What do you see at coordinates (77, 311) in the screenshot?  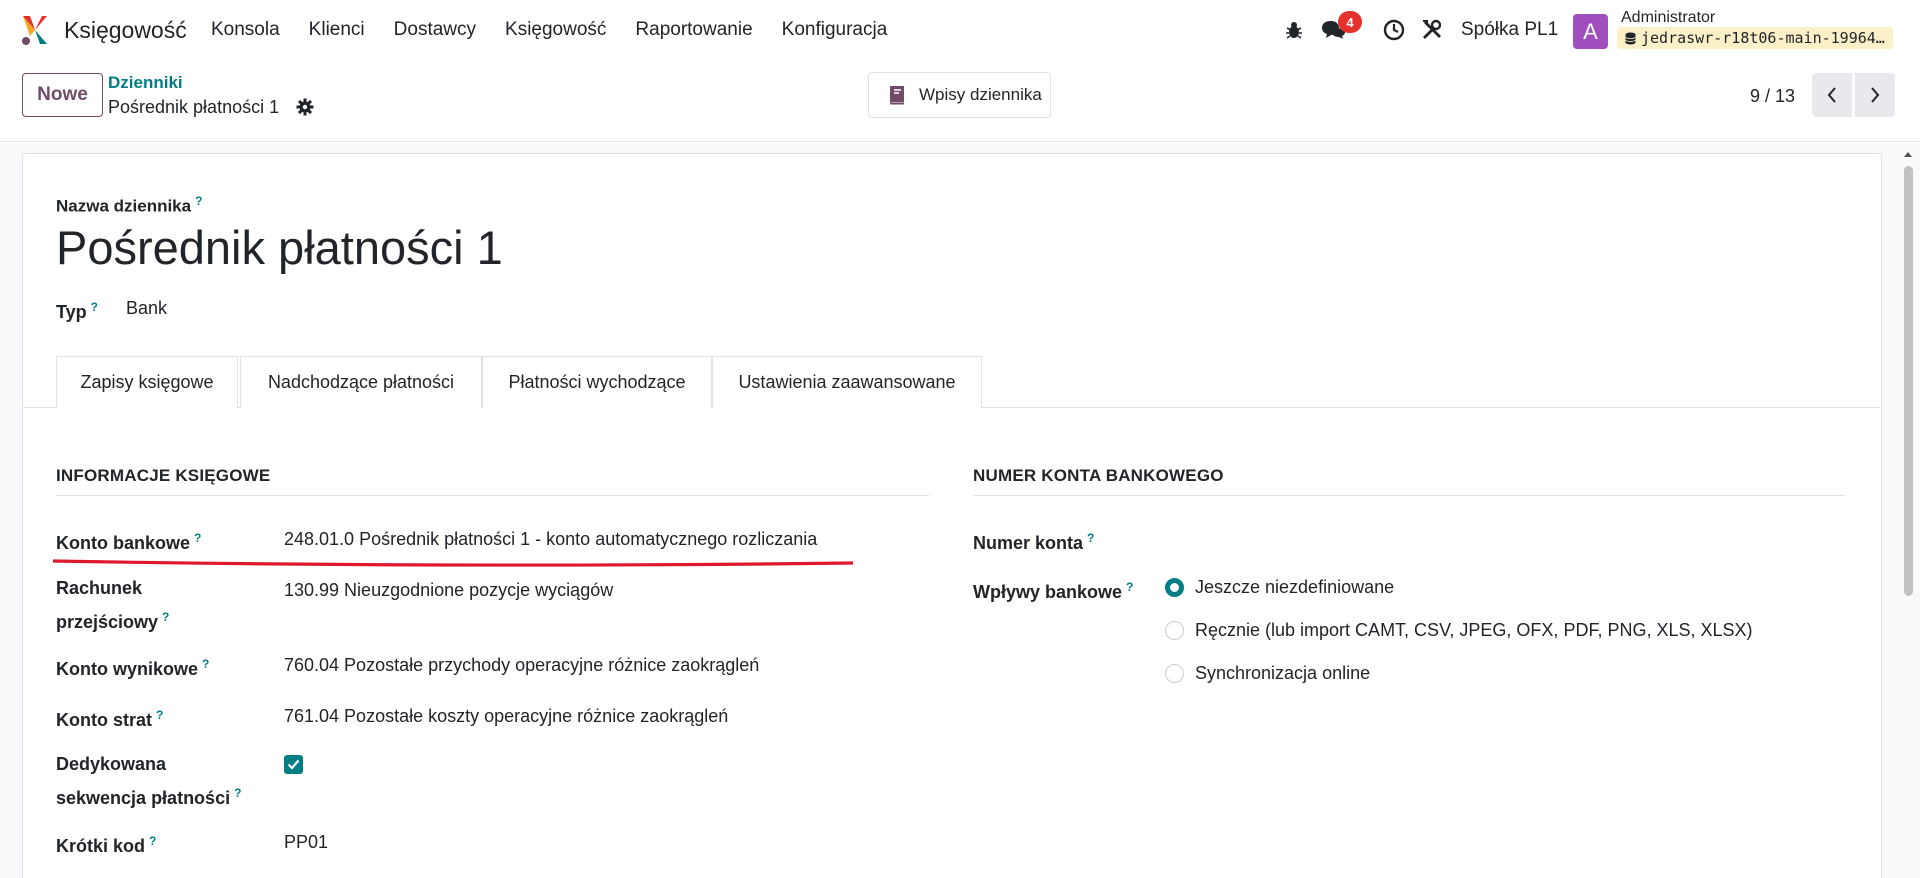 I see `type-label: Typ?` at bounding box center [77, 311].